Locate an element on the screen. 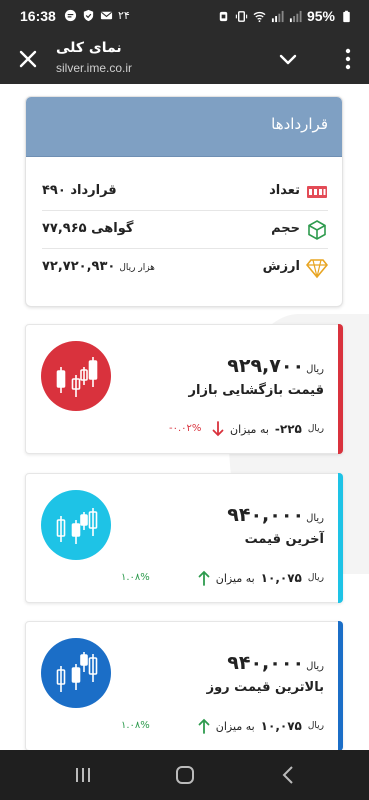 Image resolution: width=369 pixels, height=800 pixels. volume-cube-icon is located at coordinates (317, 230).